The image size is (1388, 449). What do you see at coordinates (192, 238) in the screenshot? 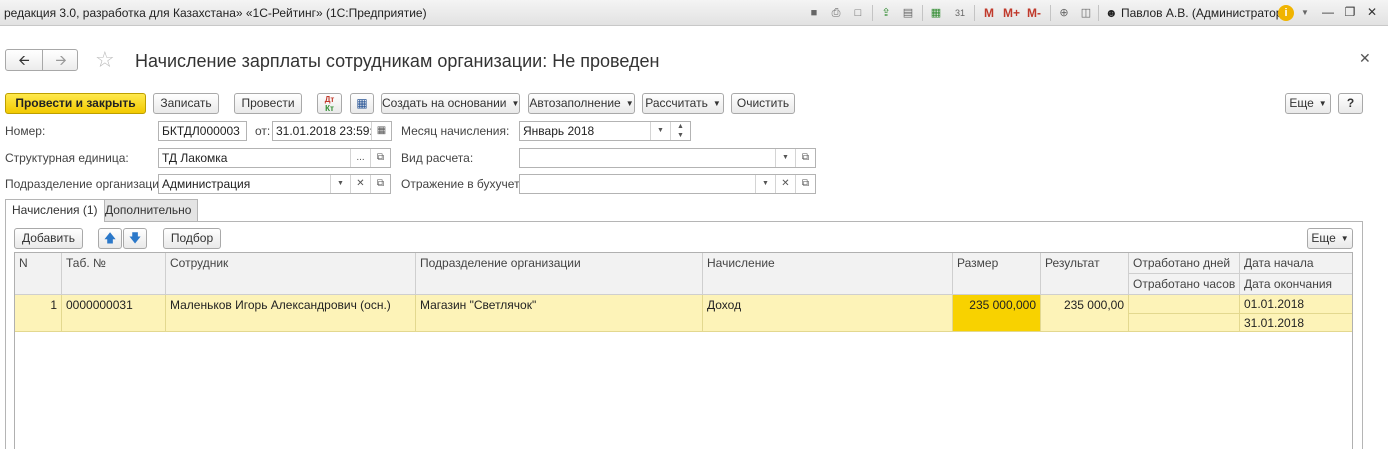
I see `pick-button: Подбор` at bounding box center [192, 238].